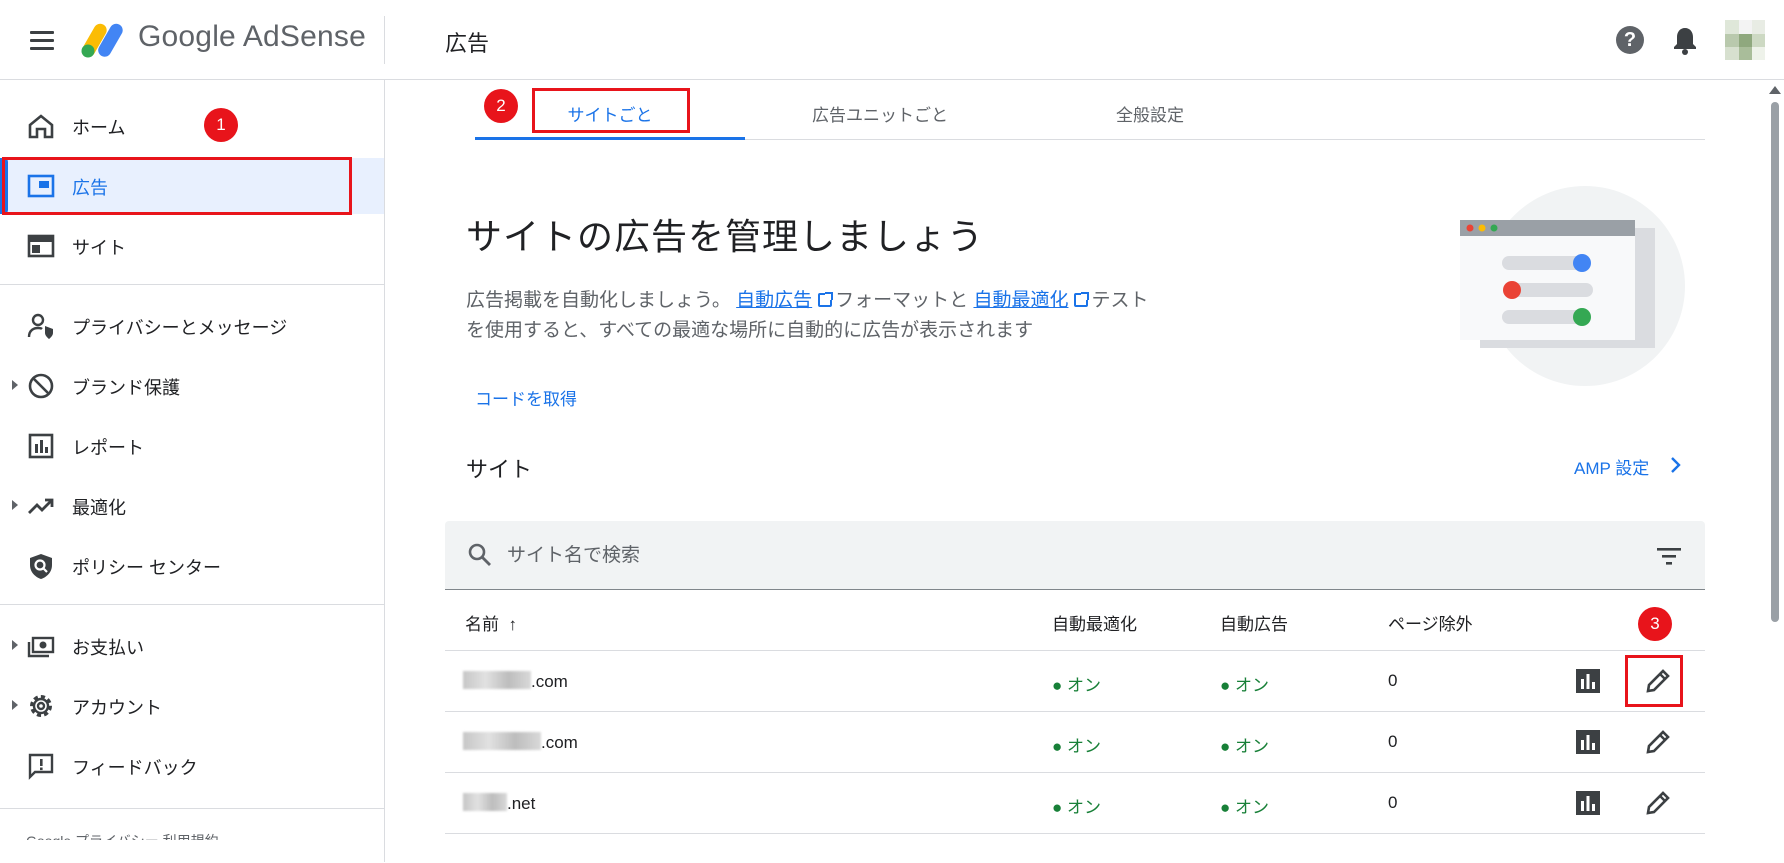  I want to click on gear-icon, so click(41, 706).